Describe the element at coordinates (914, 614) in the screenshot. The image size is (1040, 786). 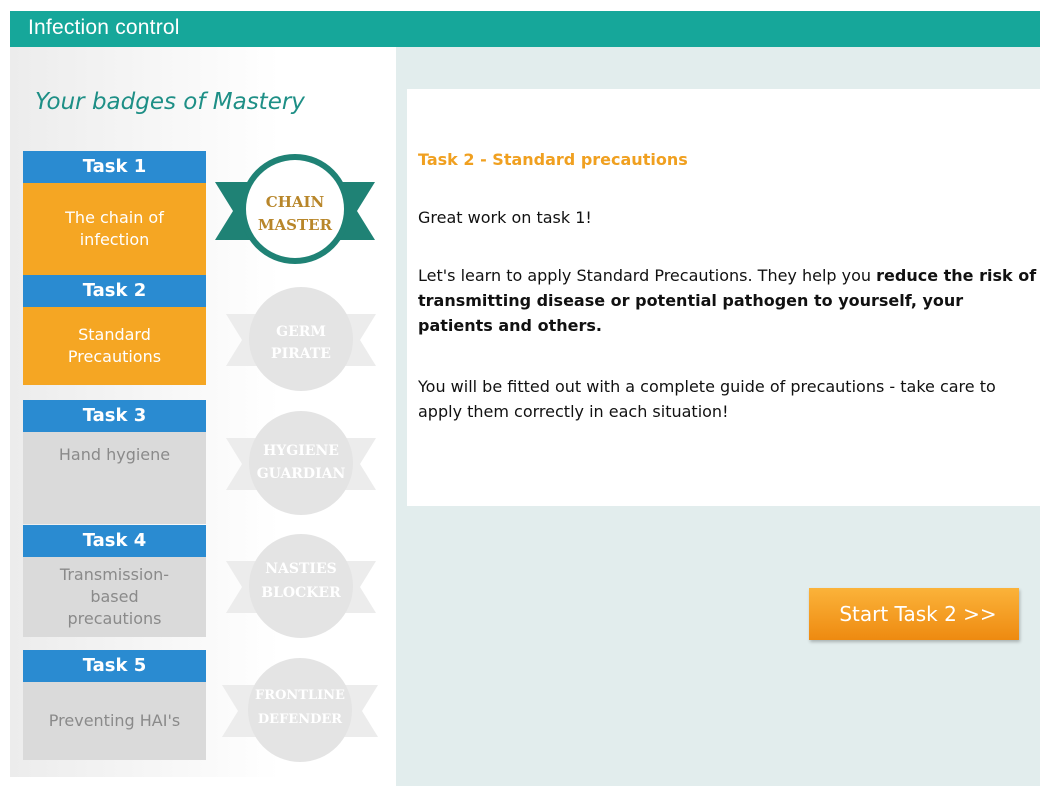
I see `start-task-button: Start Task 2 >>` at that location.